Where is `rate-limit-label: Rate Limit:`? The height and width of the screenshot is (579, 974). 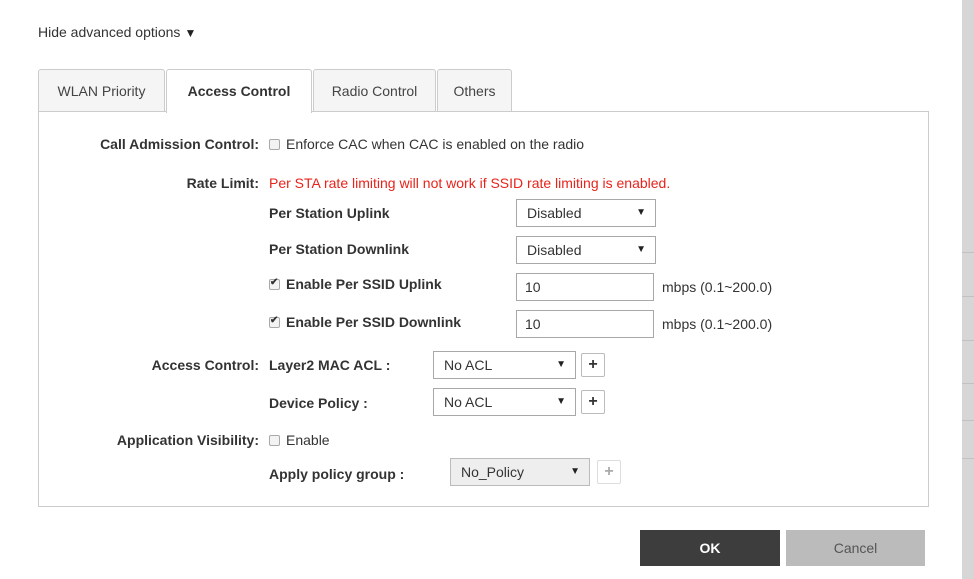
rate-limit-label: Rate Limit: is located at coordinates (222, 183).